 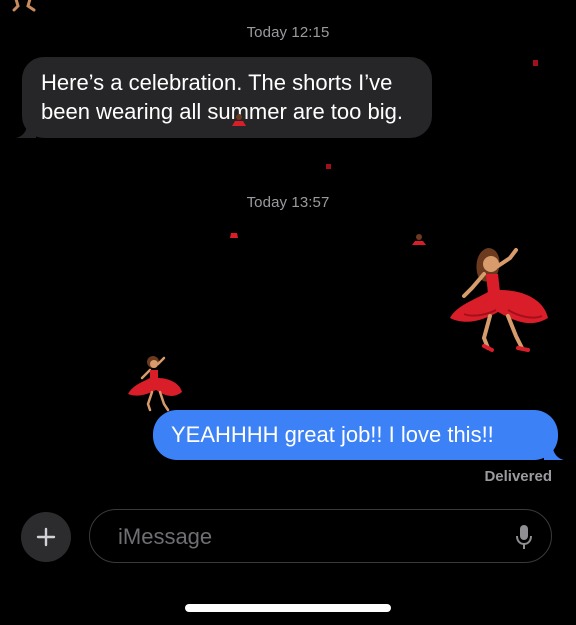 What do you see at coordinates (288, 608) in the screenshot?
I see `home-indicator` at bounding box center [288, 608].